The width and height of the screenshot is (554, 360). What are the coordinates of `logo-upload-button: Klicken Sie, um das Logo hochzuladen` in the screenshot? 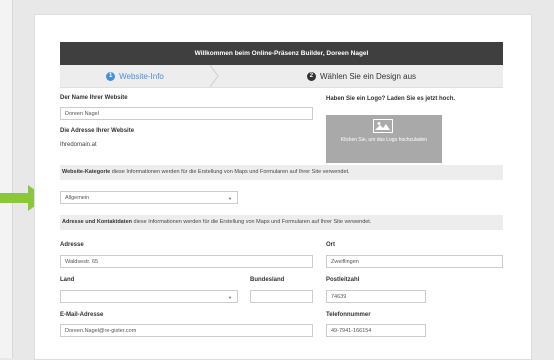 It's located at (384, 139).